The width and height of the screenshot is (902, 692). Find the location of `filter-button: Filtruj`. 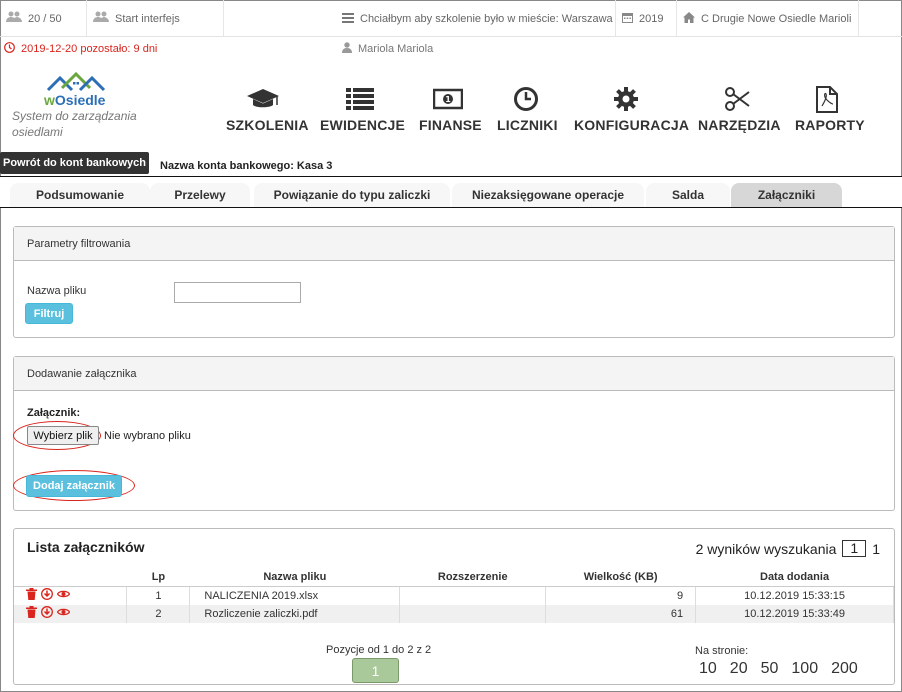

filter-button: Filtruj is located at coordinates (49, 313).